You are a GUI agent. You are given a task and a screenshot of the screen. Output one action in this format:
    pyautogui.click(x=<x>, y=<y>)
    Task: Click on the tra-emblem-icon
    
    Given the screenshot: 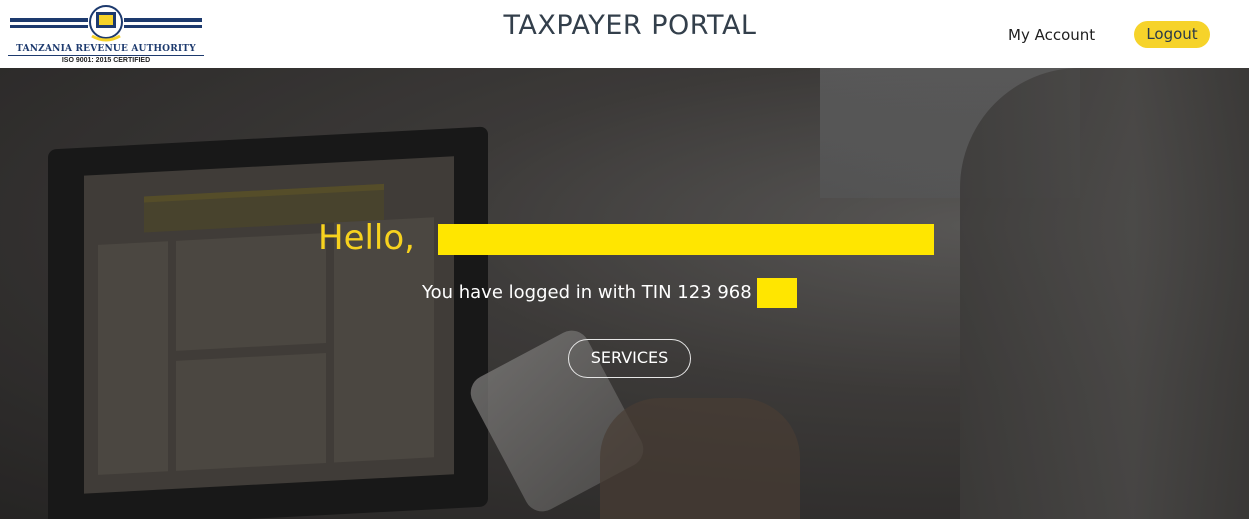 What is the action you would take?
    pyautogui.click(x=106, y=23)
    